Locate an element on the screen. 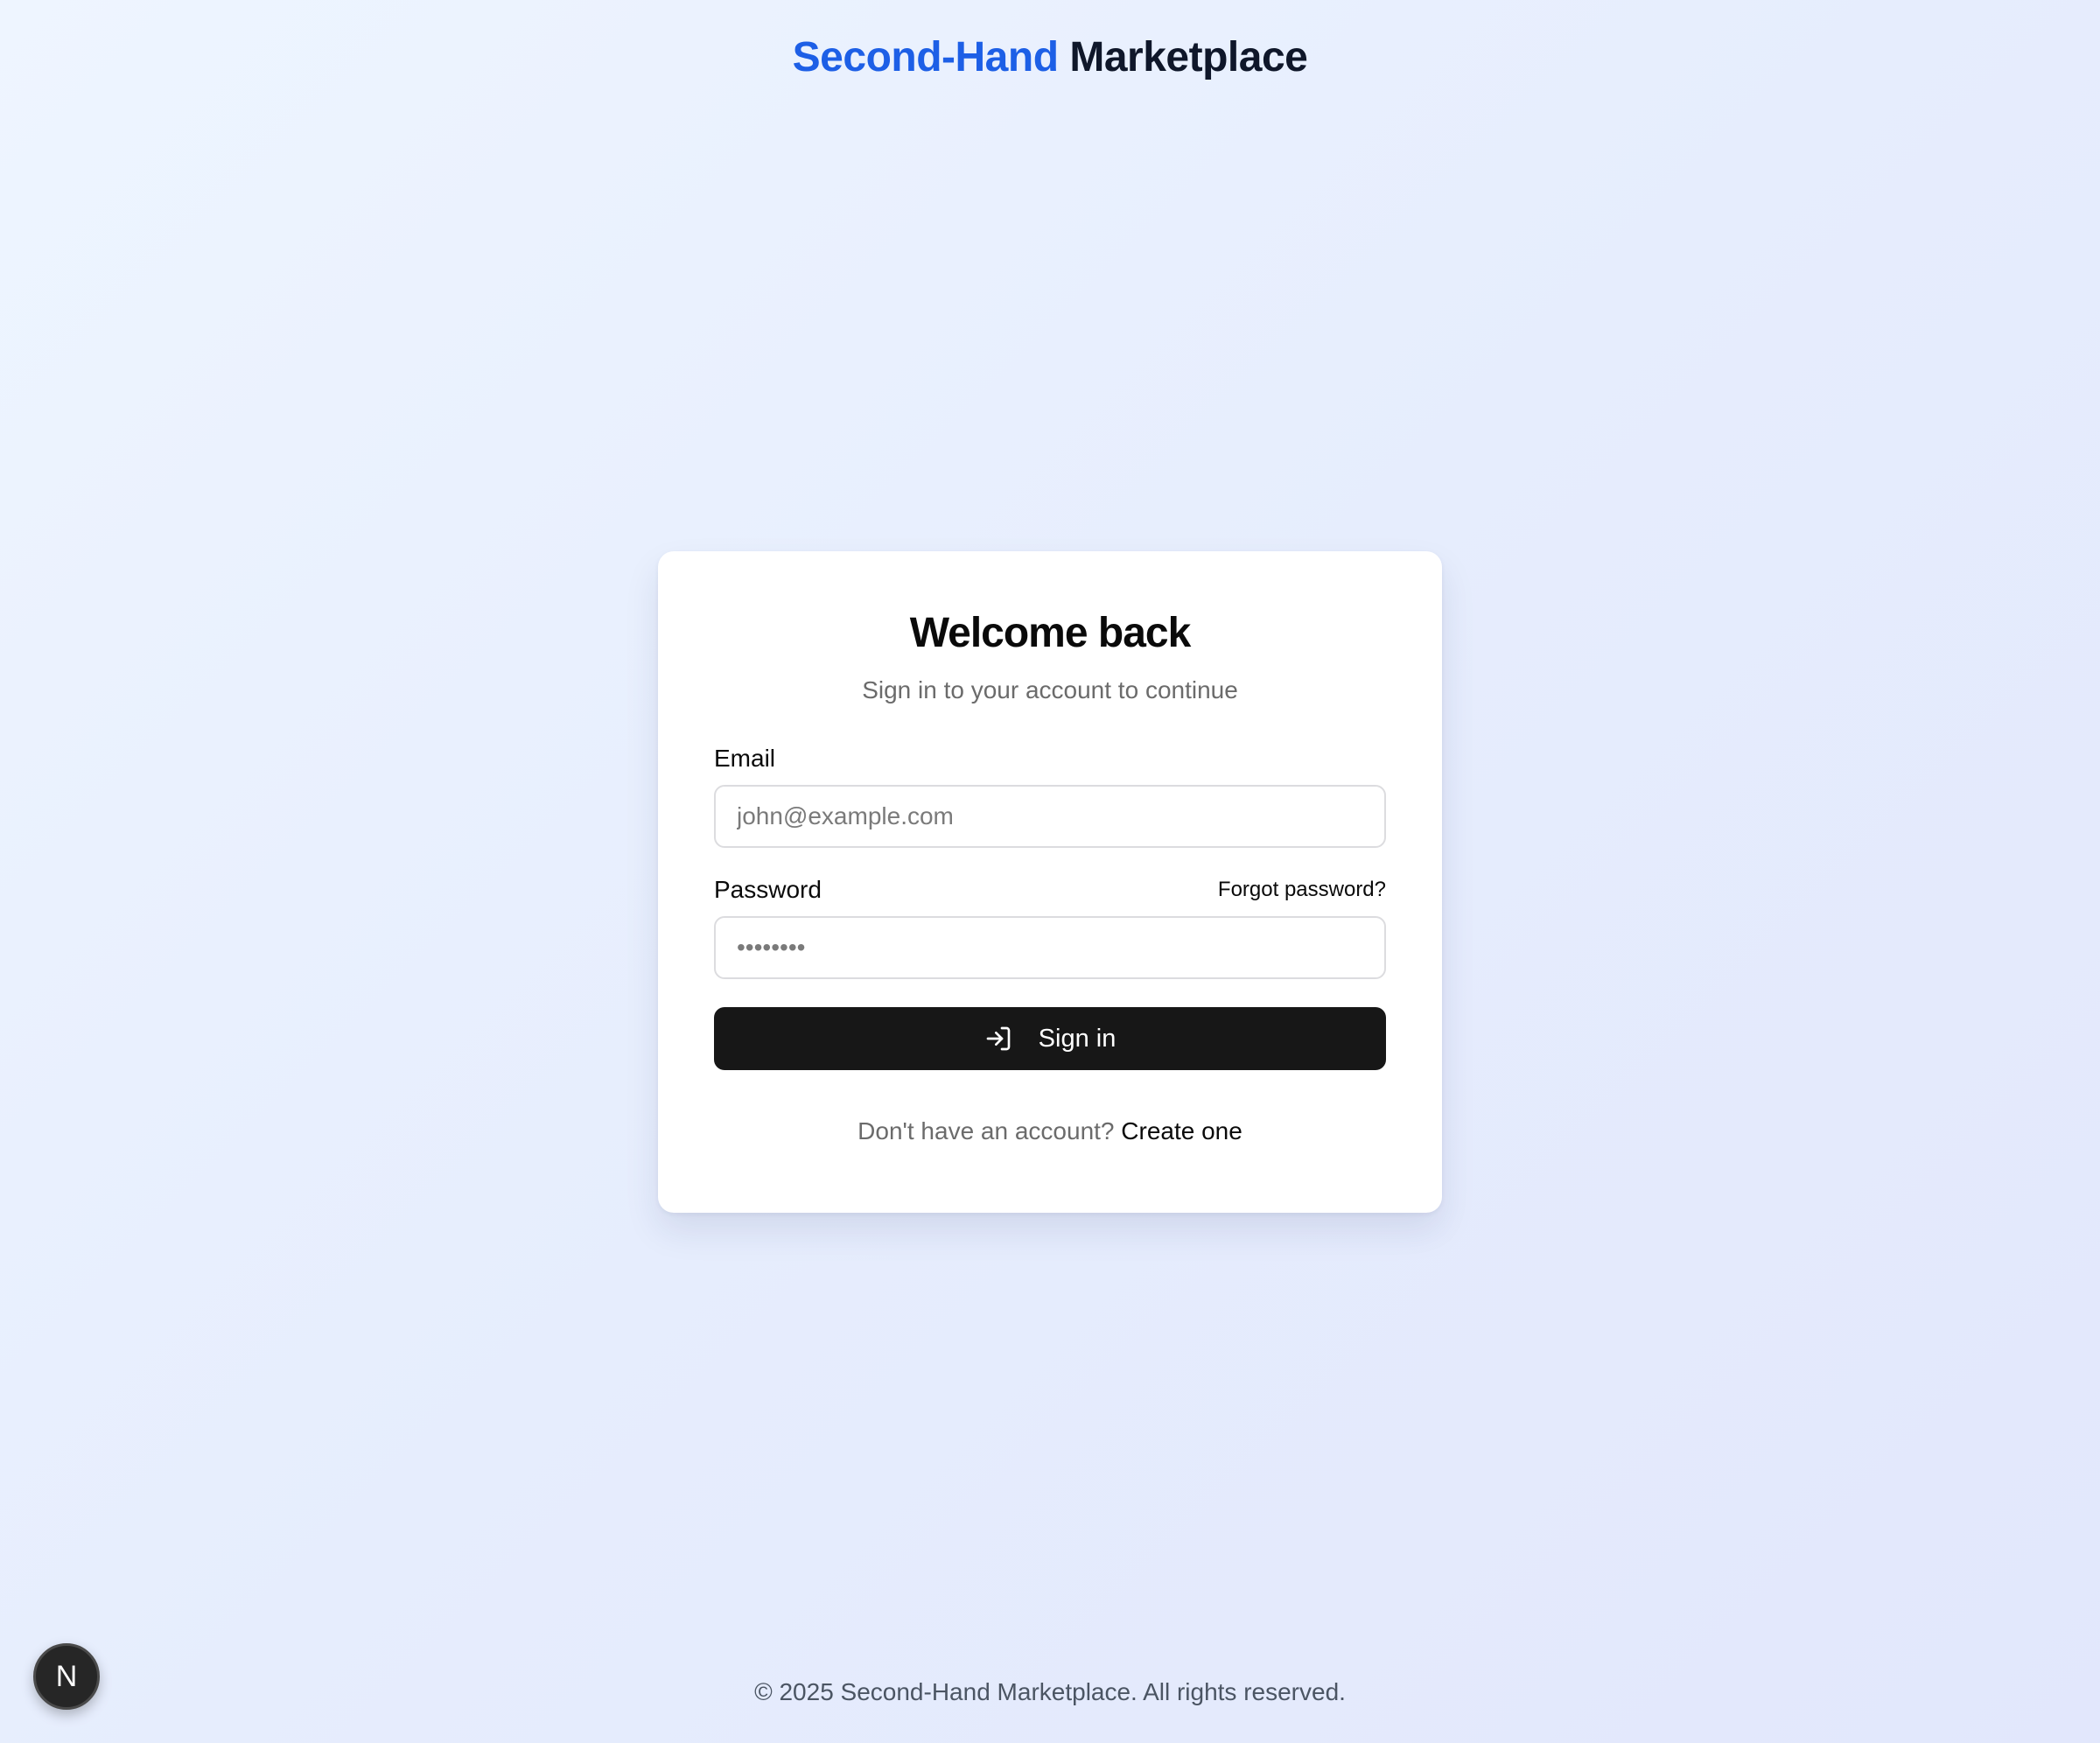 Image resolution: width=2100 pixels, height=1743 pixels. signup-prompt: Don't have an account? Create one is located at coordinates (1050, 1131).